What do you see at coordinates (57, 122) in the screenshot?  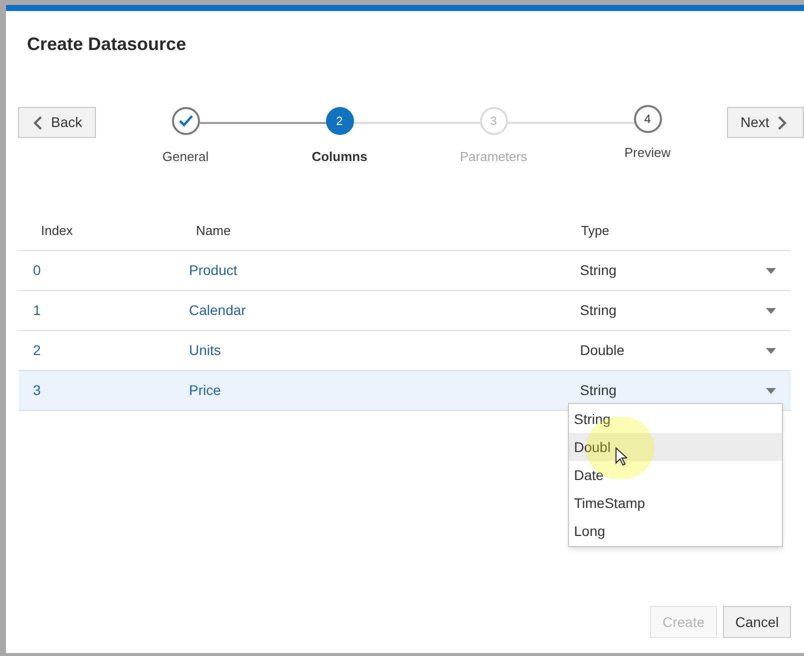 I see `back-button: Back` at bounding box center [57, 122].